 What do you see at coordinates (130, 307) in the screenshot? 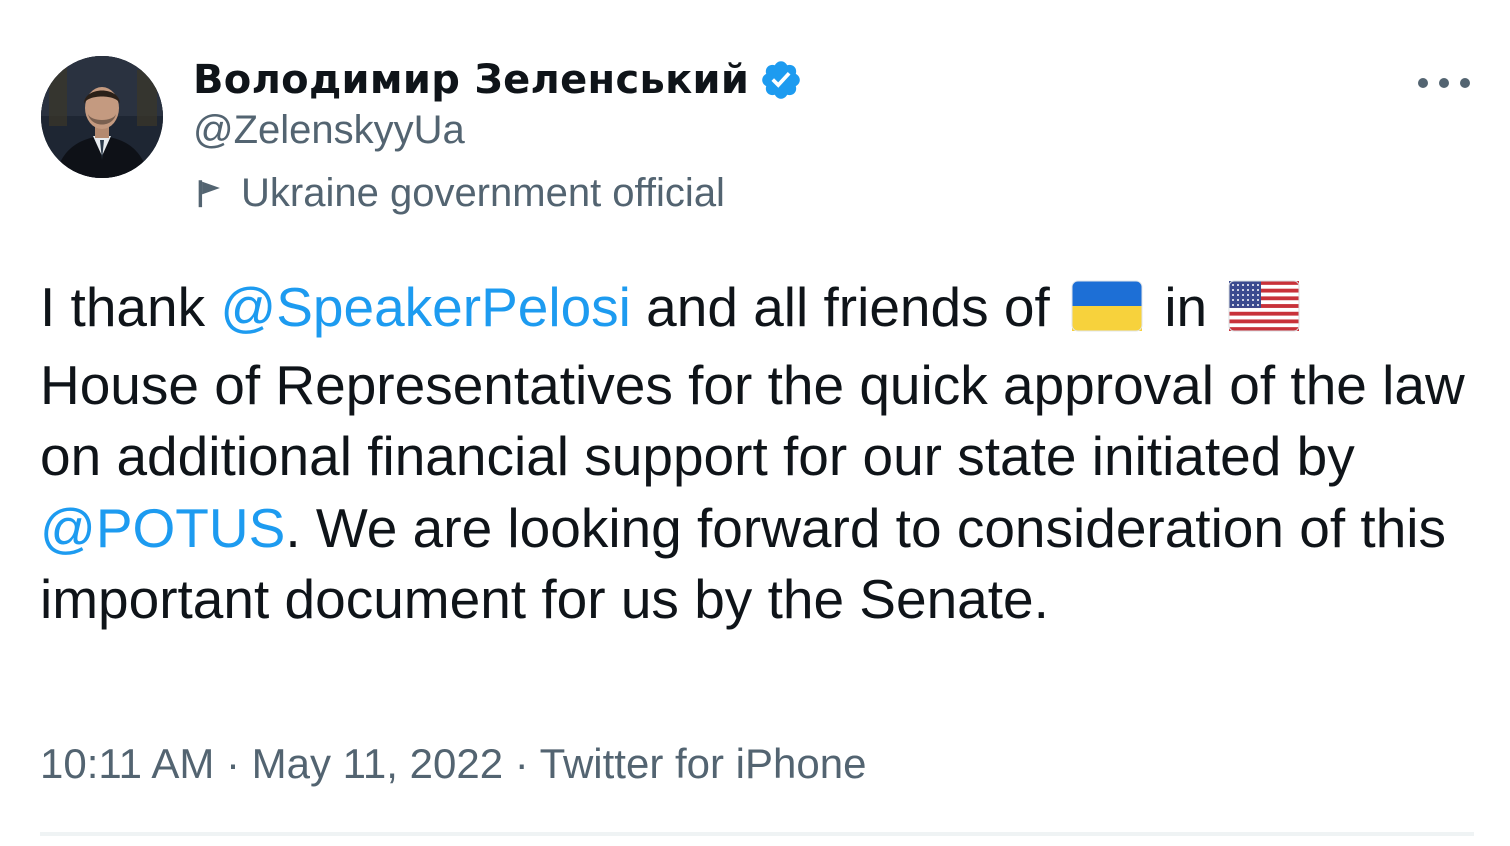
I see `tweet-text-segment: I thank` at bounding box center [130, 307].